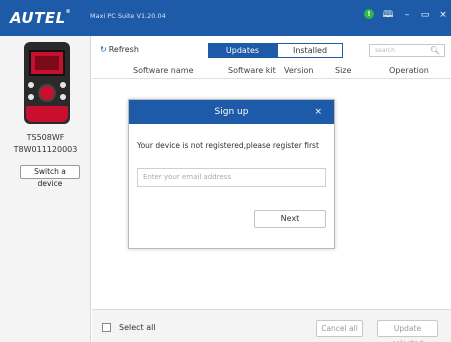 The image size is (451, 342). What do you see at coordinates (425, 15) in the screenshot?
I see `maximize-icon: ▭` at bounding box center [425, 15].